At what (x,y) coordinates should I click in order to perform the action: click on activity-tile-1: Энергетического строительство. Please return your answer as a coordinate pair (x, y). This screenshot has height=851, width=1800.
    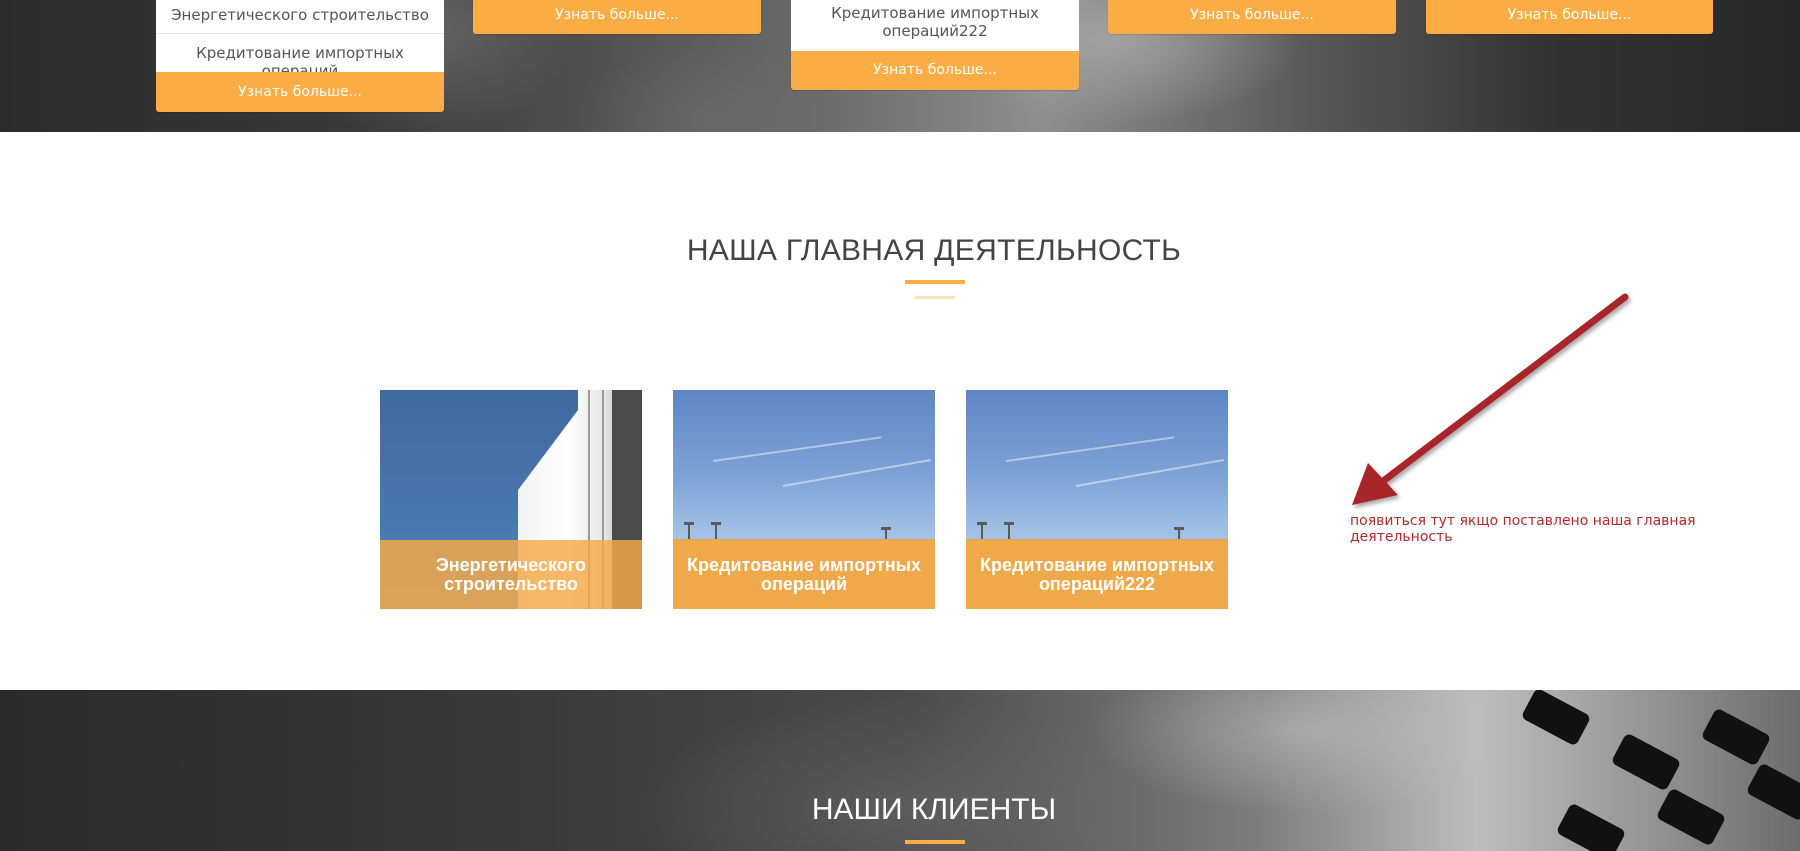
    Looking at the image, I should click on (511, 499).